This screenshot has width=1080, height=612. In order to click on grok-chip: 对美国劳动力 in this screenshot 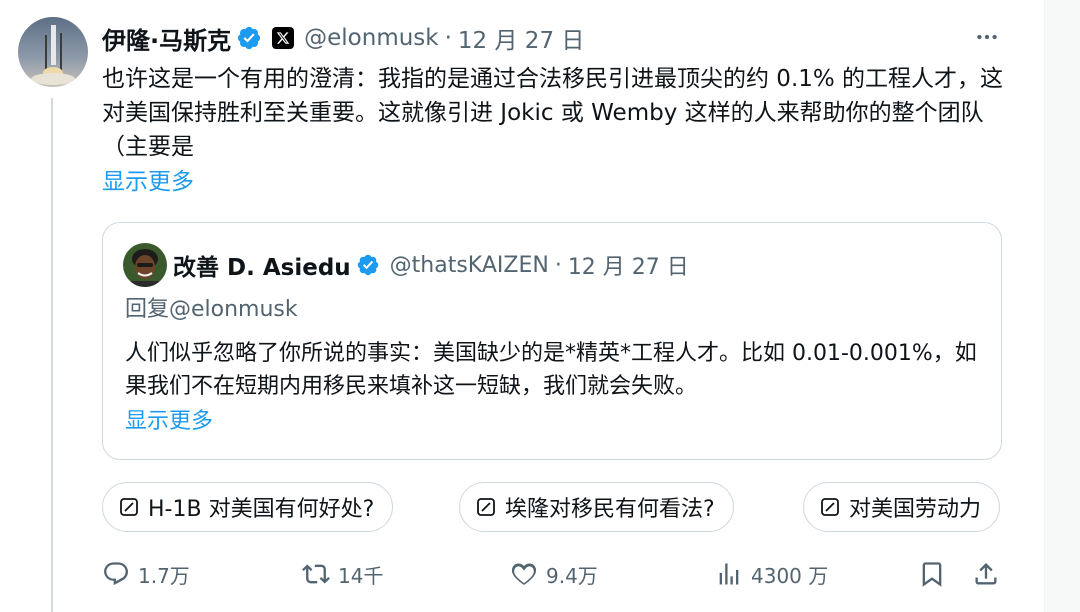, I will do `click(902, 507)`.